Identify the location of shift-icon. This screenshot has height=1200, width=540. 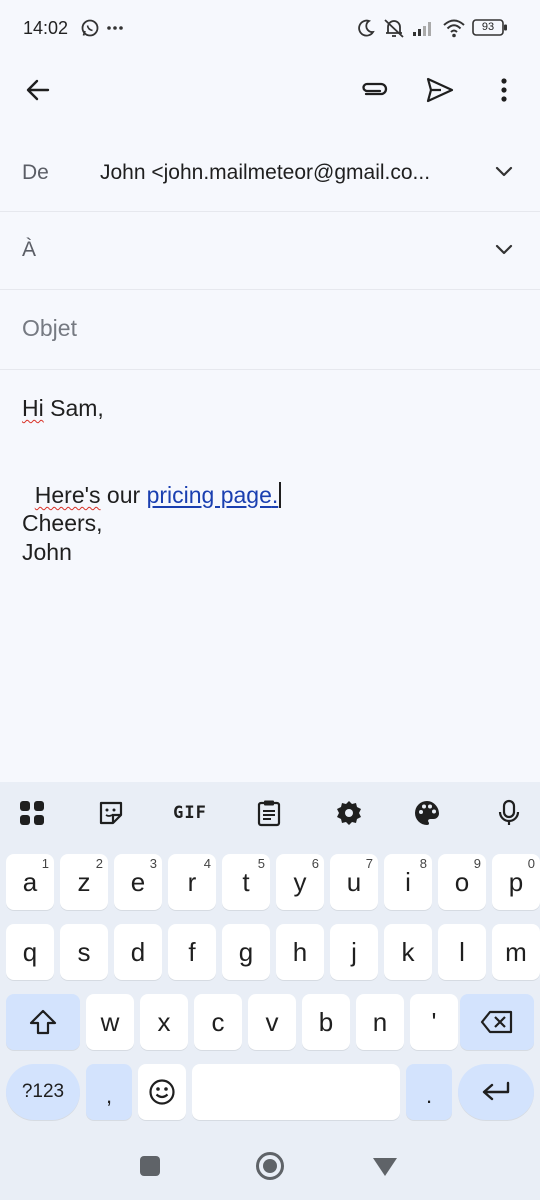
(43, 1022).